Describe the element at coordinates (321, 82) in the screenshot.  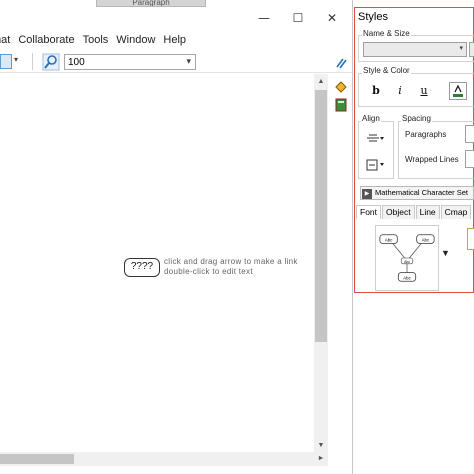
I see `scroll-up-icon: ▲` at that location.